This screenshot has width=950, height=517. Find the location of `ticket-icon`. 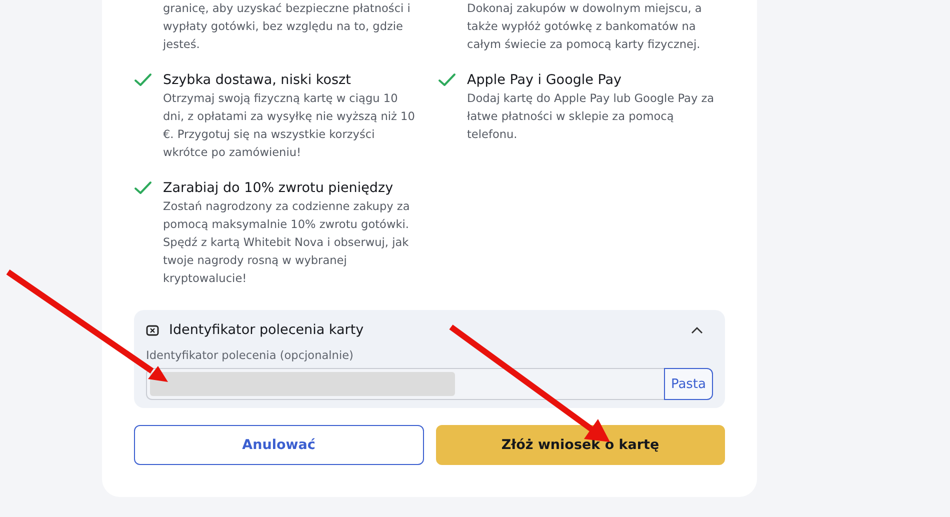

ticket-icon is located at coordinates (152, 330).